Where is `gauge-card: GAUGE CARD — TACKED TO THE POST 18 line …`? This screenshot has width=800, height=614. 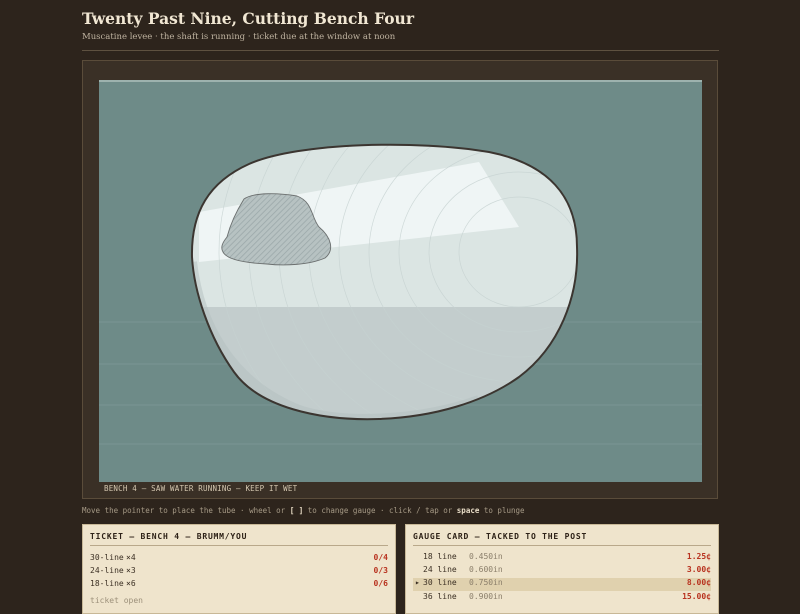
gauge-card: GAUGE CARD — TACKED TO THE POST 18 line … is located at coordinates (562, 569).